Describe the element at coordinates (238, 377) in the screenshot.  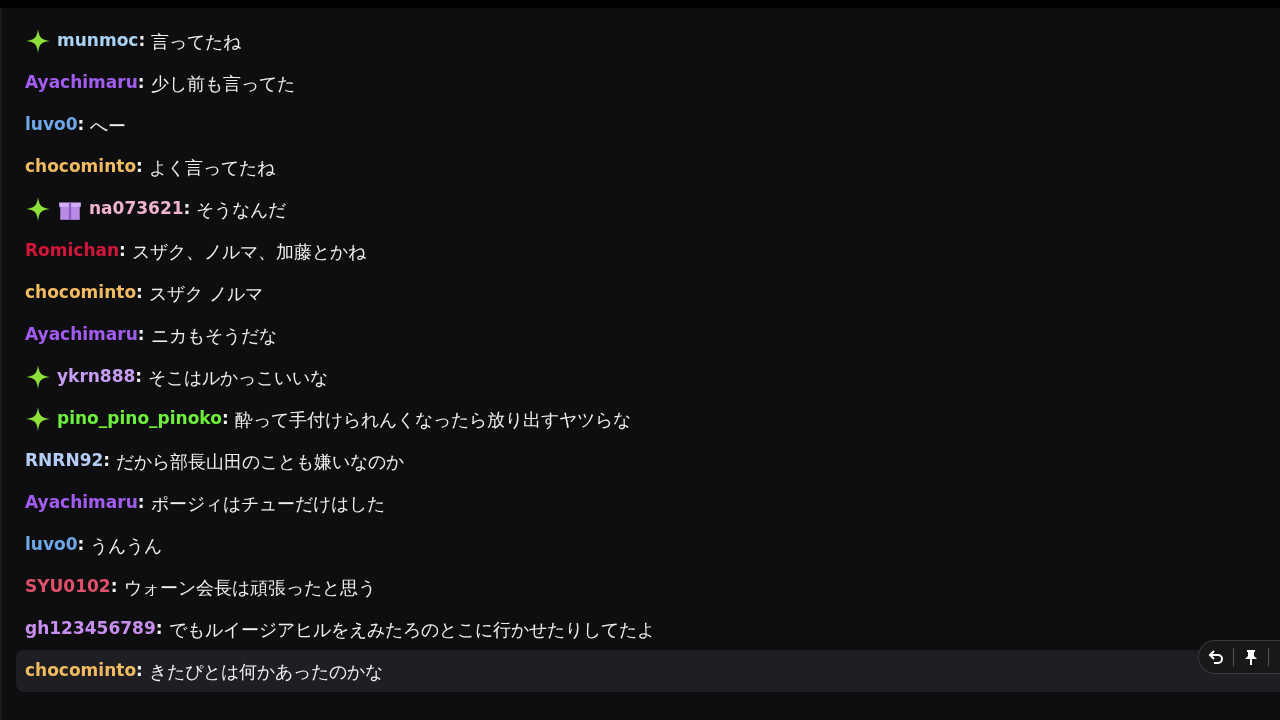
I see `message-text: そこはルかっこいいな` at that location.